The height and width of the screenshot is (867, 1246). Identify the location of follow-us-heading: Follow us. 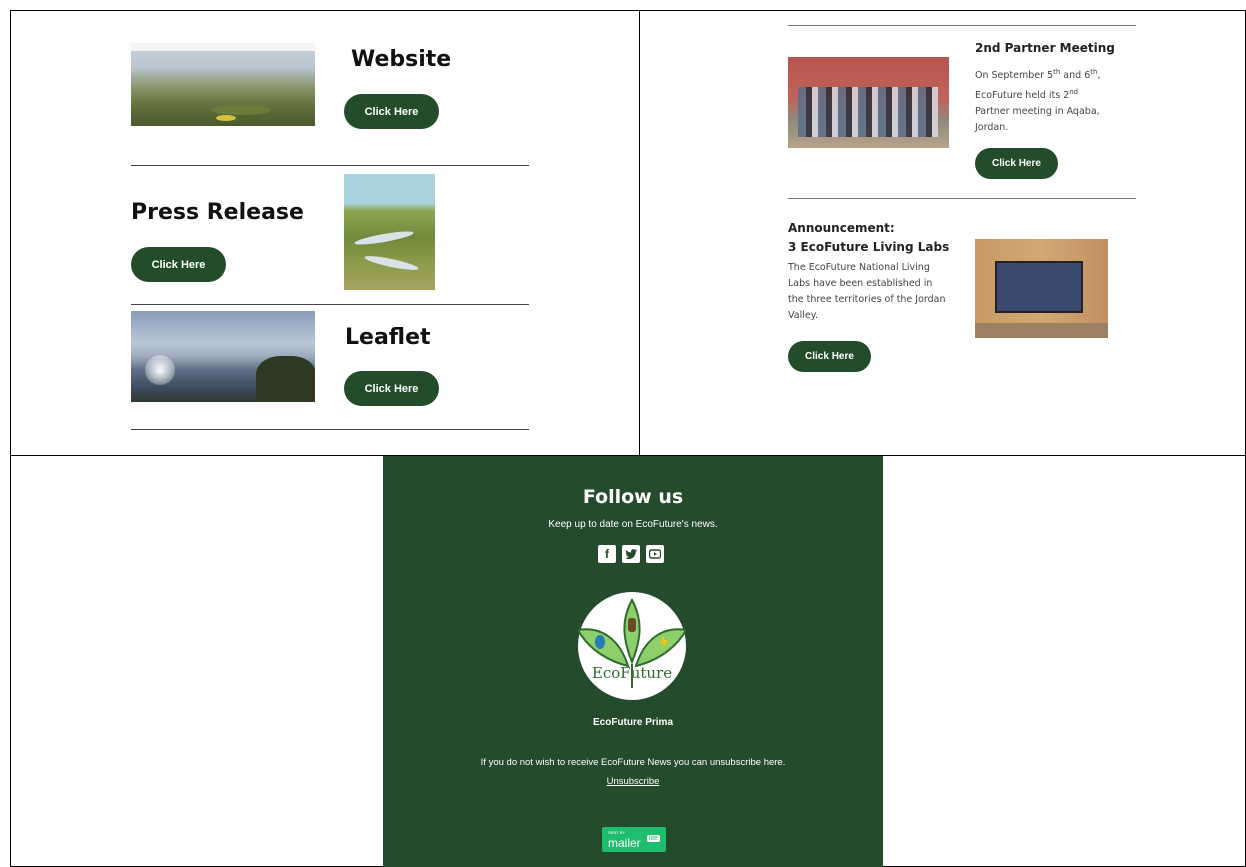
(633, 497).